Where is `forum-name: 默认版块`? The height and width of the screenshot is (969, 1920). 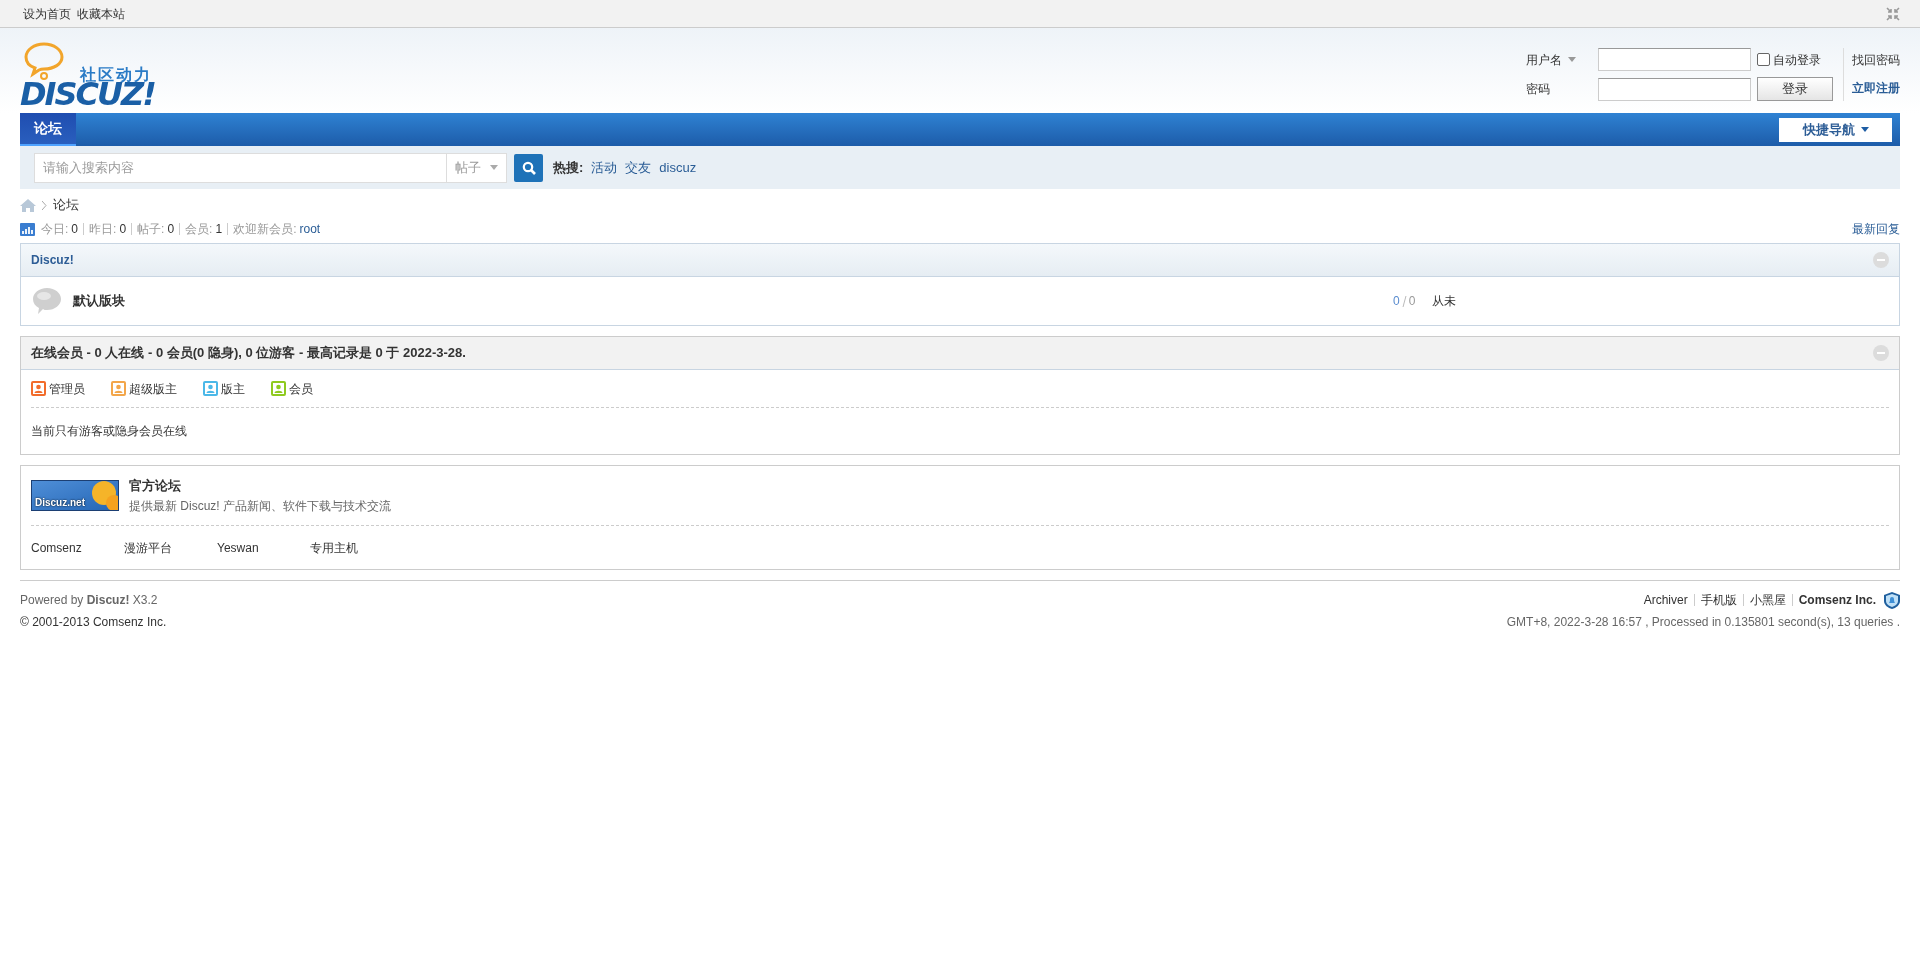
forum-name: 默认版块 is located at coordinates (733, 301).